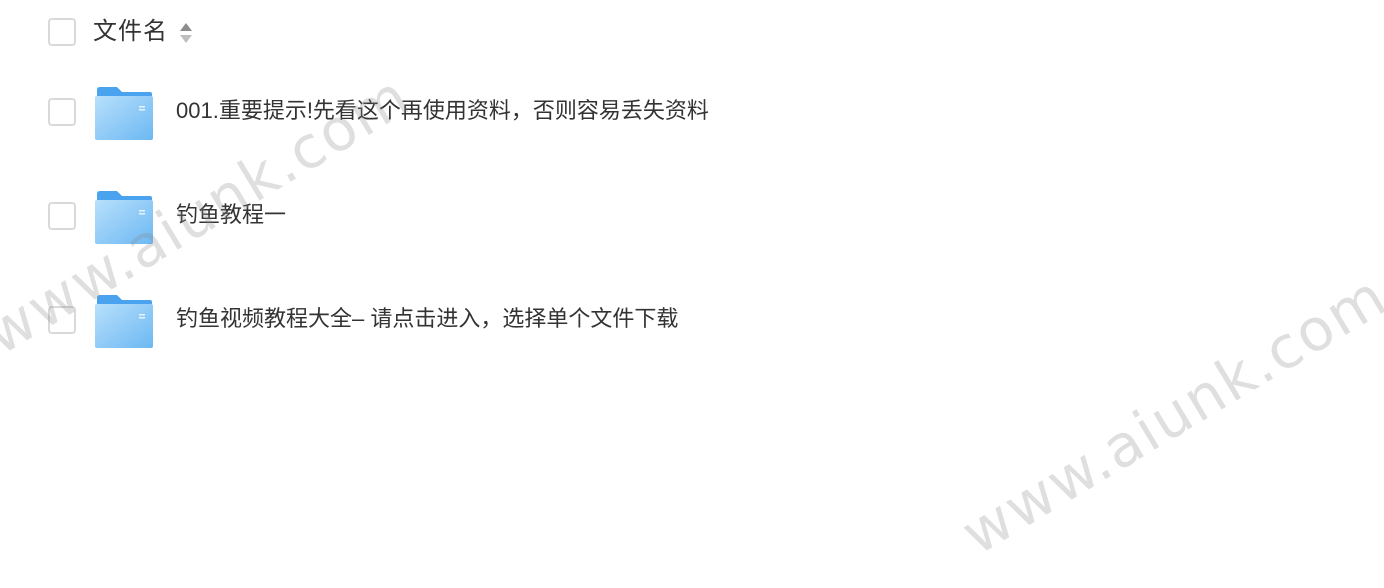 Image resolution: width=1384 pixels, height=588 pixels. What do you see at coordinates (130, 32) in the screenshot?
I see `column-header-filename: 文件名` at bounding box center [130, 32].